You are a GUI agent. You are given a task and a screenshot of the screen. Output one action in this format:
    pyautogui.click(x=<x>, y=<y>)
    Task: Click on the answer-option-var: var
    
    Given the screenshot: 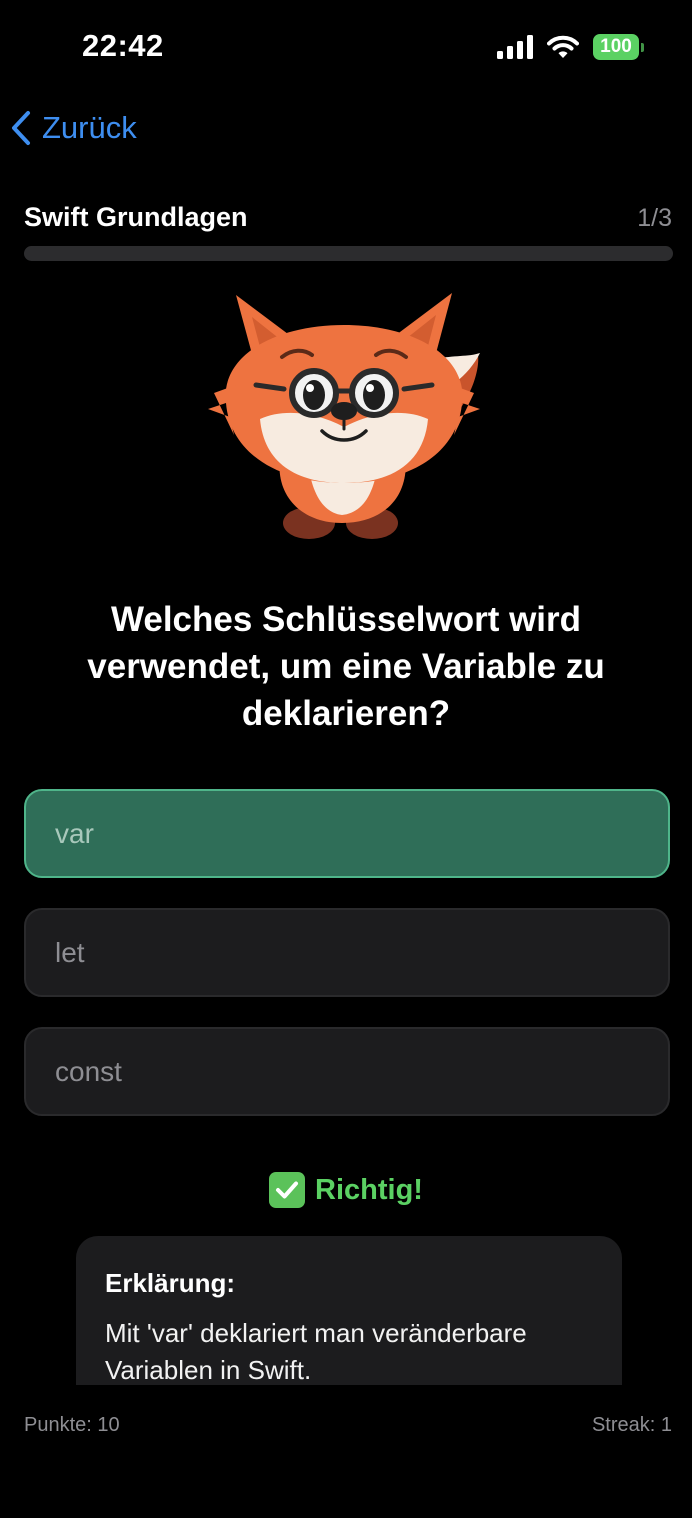 What is the action you would take?
    pyautogui.click(x=347, y=833)
    